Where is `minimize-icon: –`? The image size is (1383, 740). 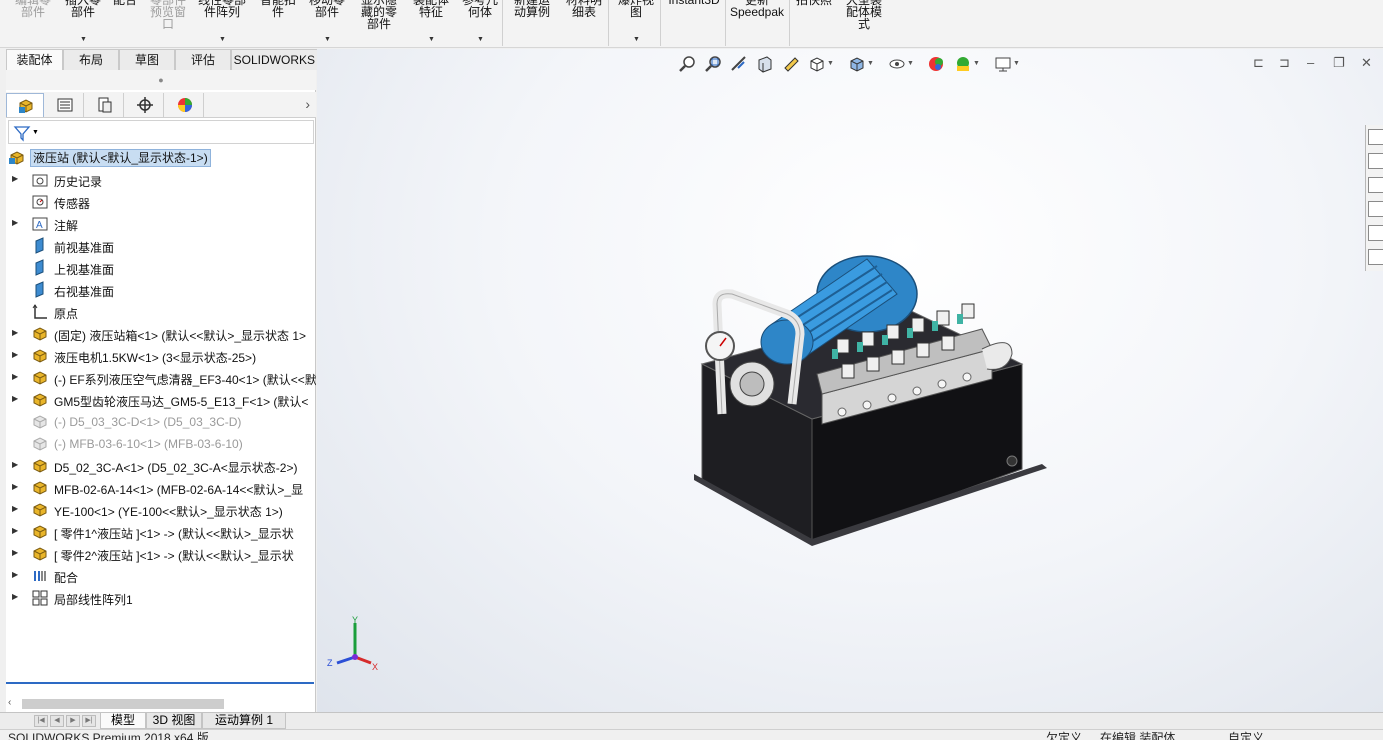 minimize-icon: – is located at coordinates (1310, 62).